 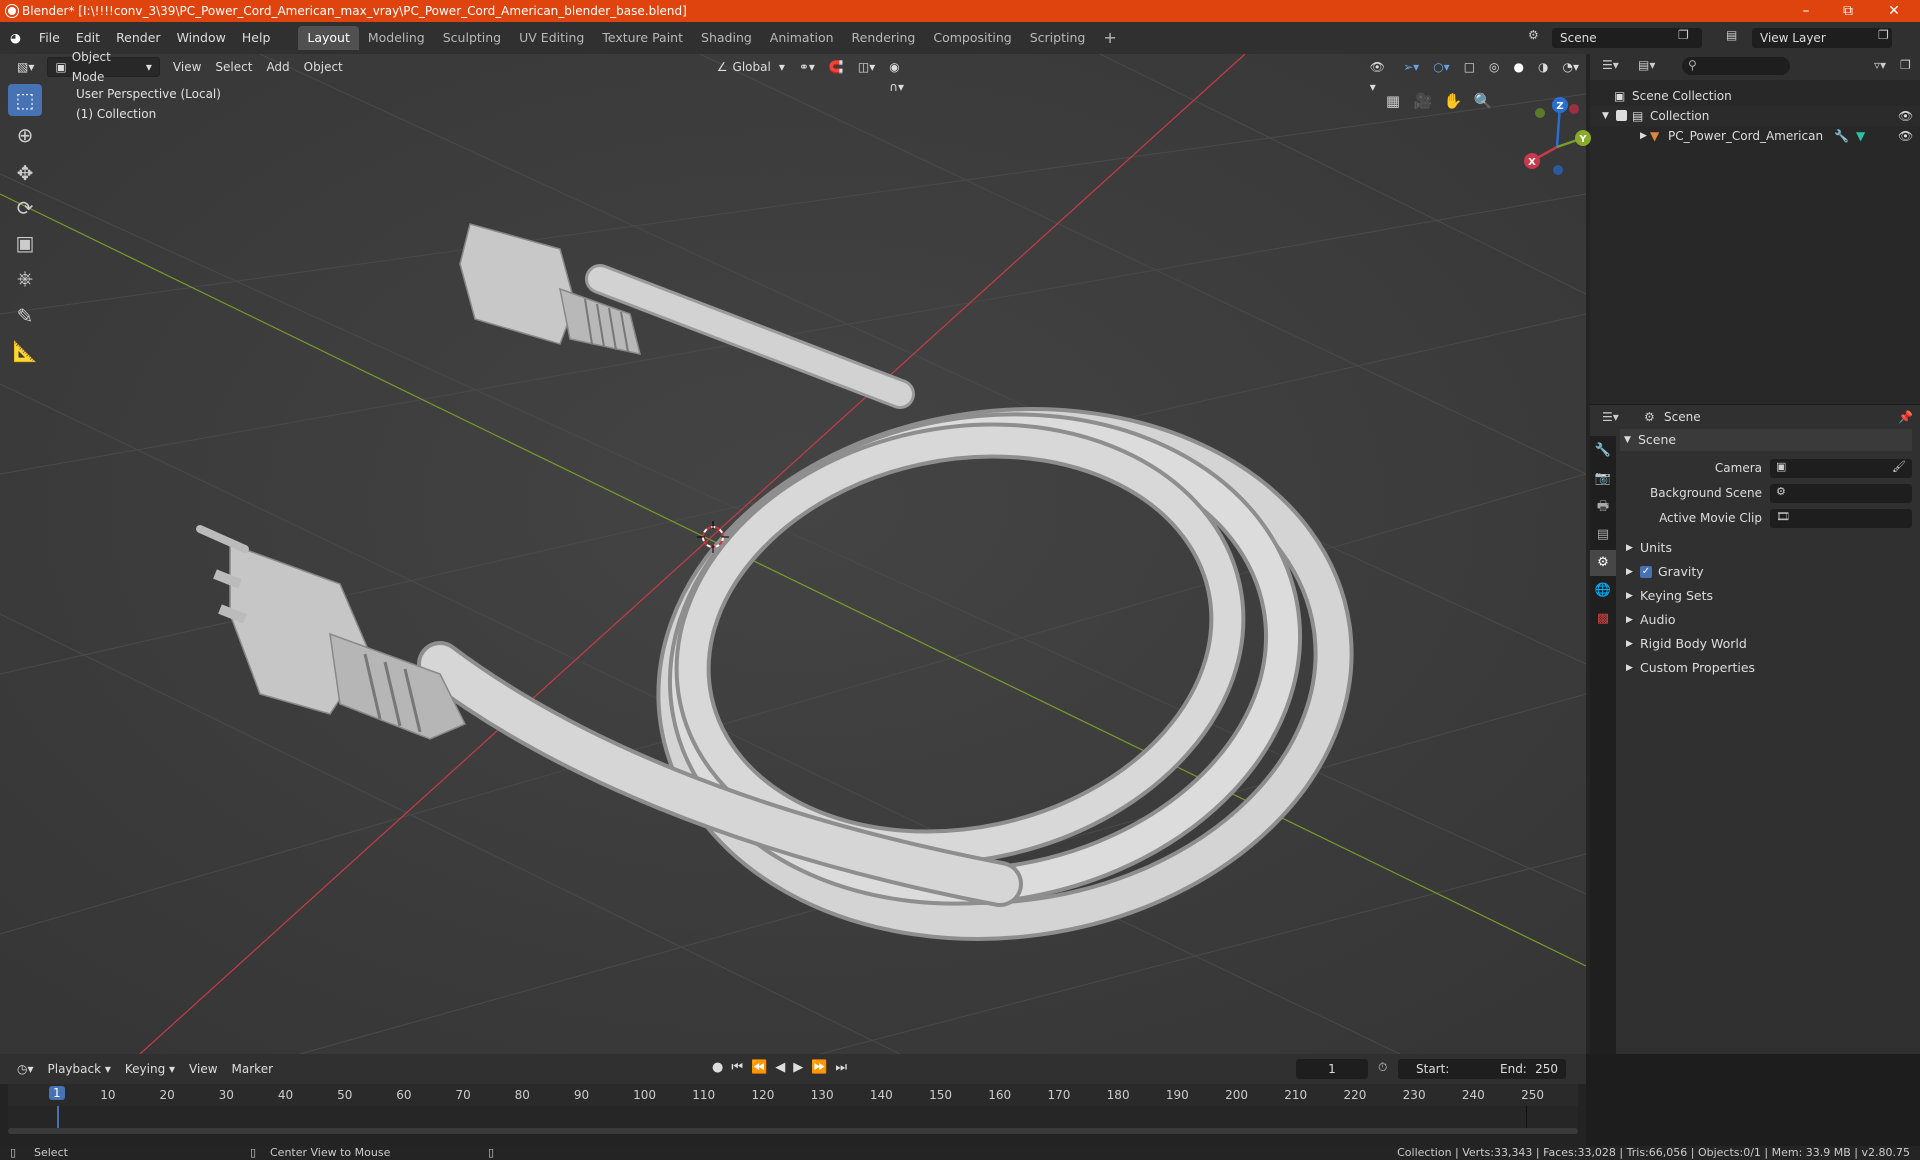 What do you see at coordinates (1621, 115) in the screenshot?
I see `collection-checkbox` at bounding box center [1621, 115].